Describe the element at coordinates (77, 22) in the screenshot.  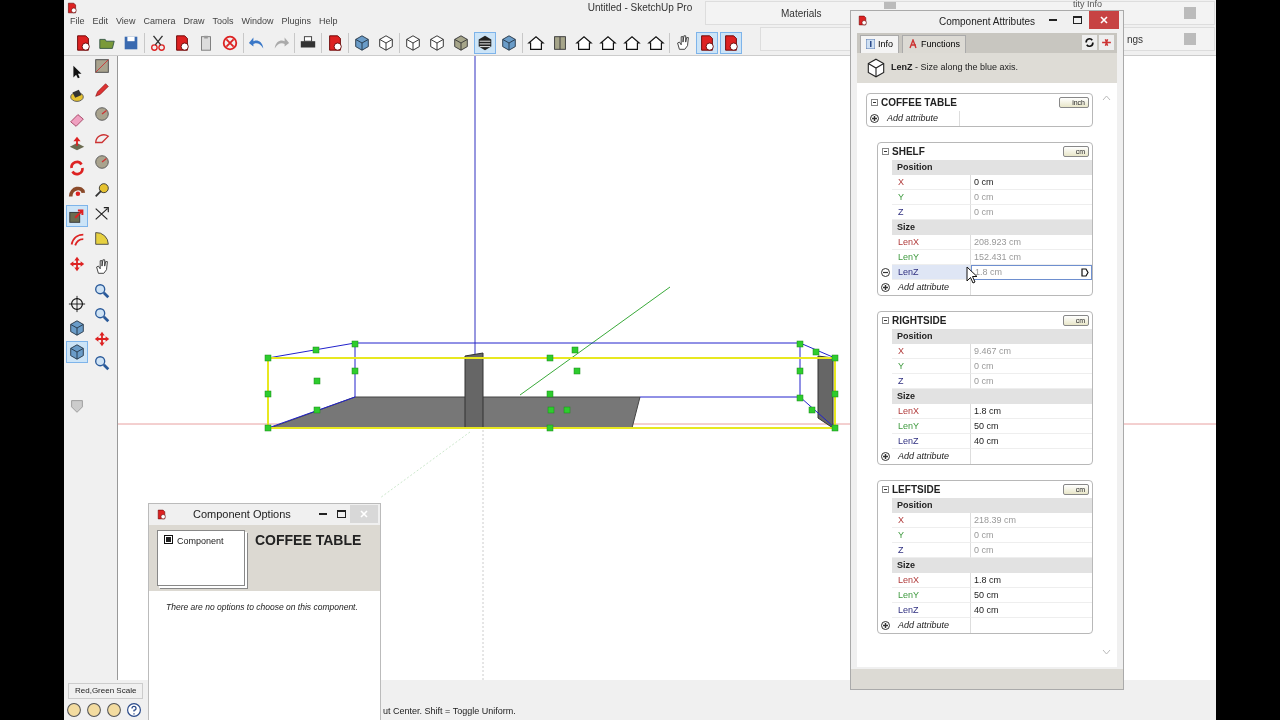
I see `menu-item: File` at that location.